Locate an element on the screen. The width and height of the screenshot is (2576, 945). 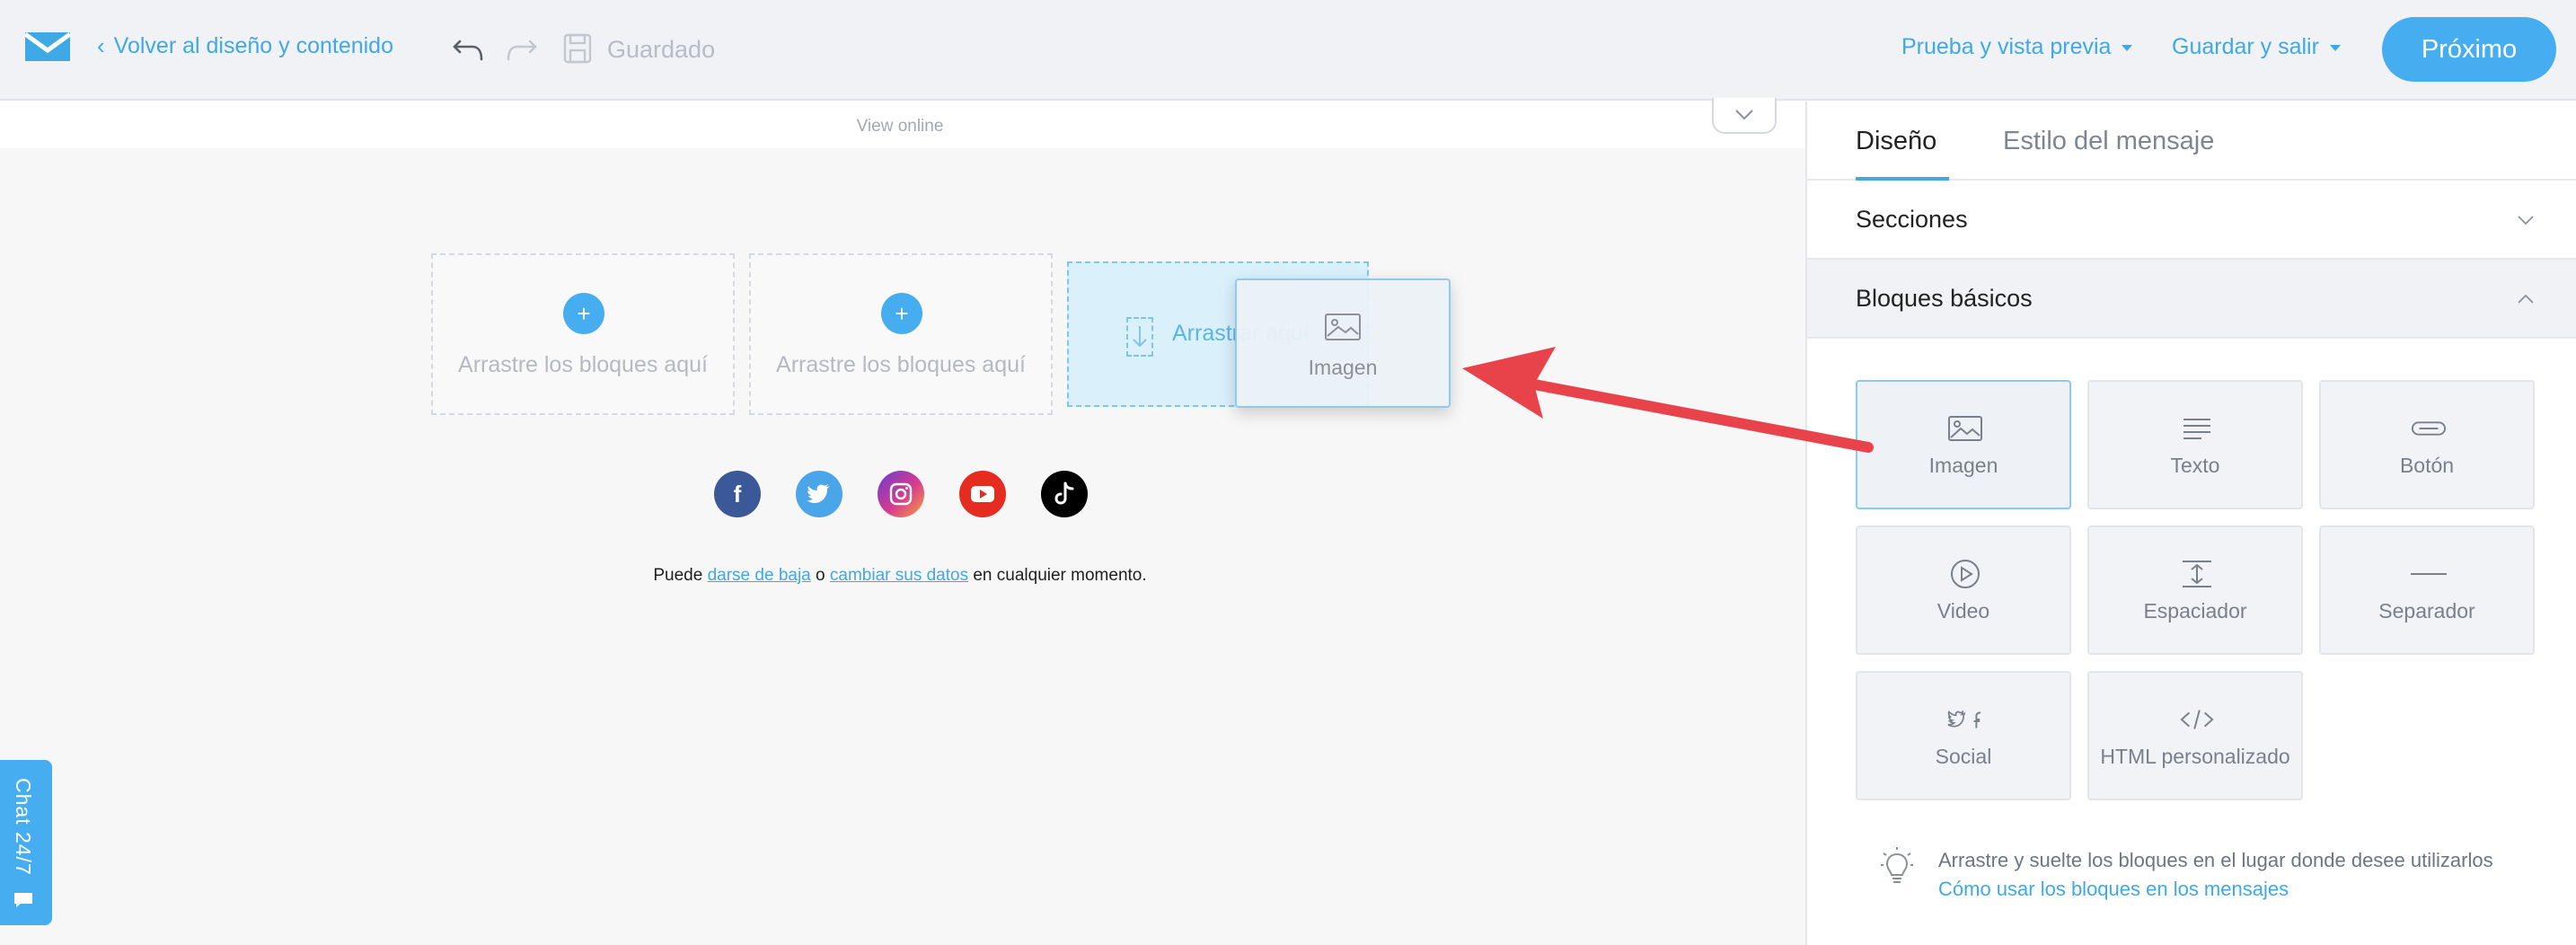
block-video: Video is located at coordinates (1963, 590).